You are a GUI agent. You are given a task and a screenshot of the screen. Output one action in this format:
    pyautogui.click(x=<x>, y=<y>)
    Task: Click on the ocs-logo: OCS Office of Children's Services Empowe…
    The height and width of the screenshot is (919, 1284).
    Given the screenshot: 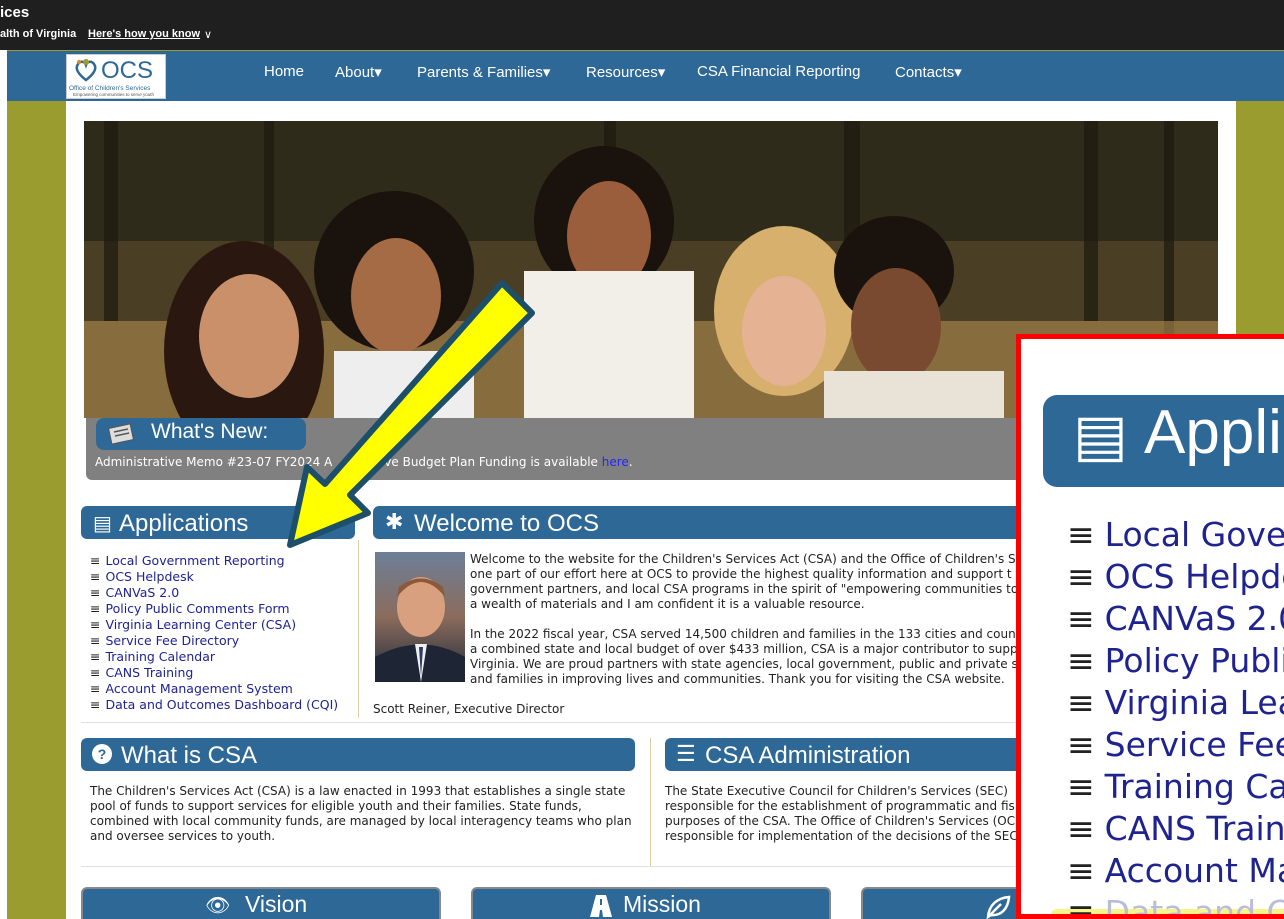 What is the action you would take?
    pyautogui.click(x=116, y=76)
    